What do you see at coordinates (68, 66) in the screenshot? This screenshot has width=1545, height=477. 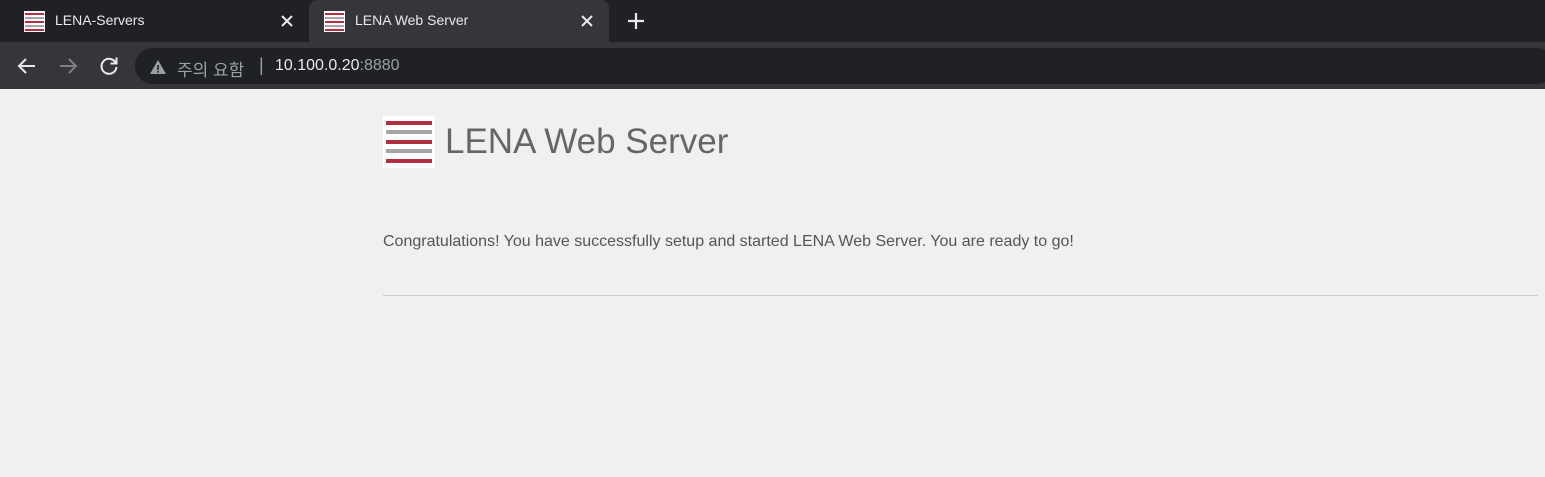 I see `forward-arrow-icon` at bounding box center [68, 66].